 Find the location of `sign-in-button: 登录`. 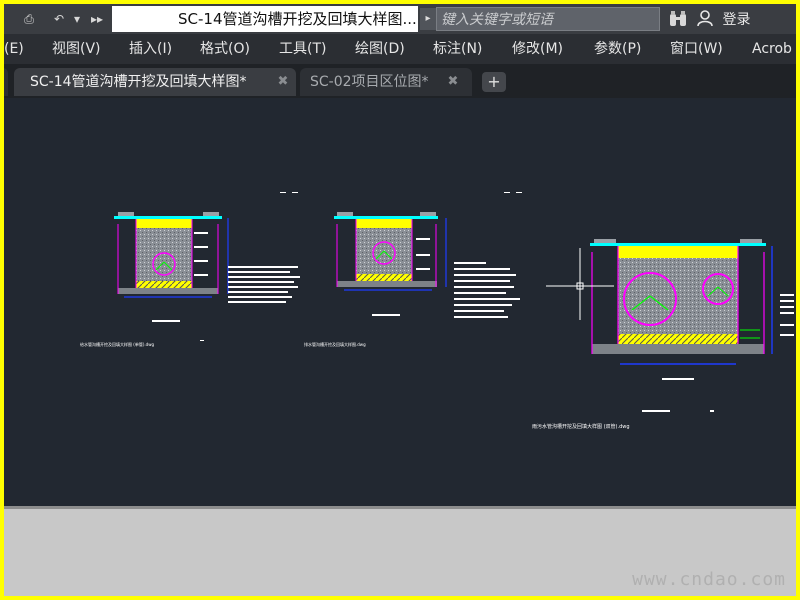

sign-in-button: 登录 is located at coordinates (723, 19).